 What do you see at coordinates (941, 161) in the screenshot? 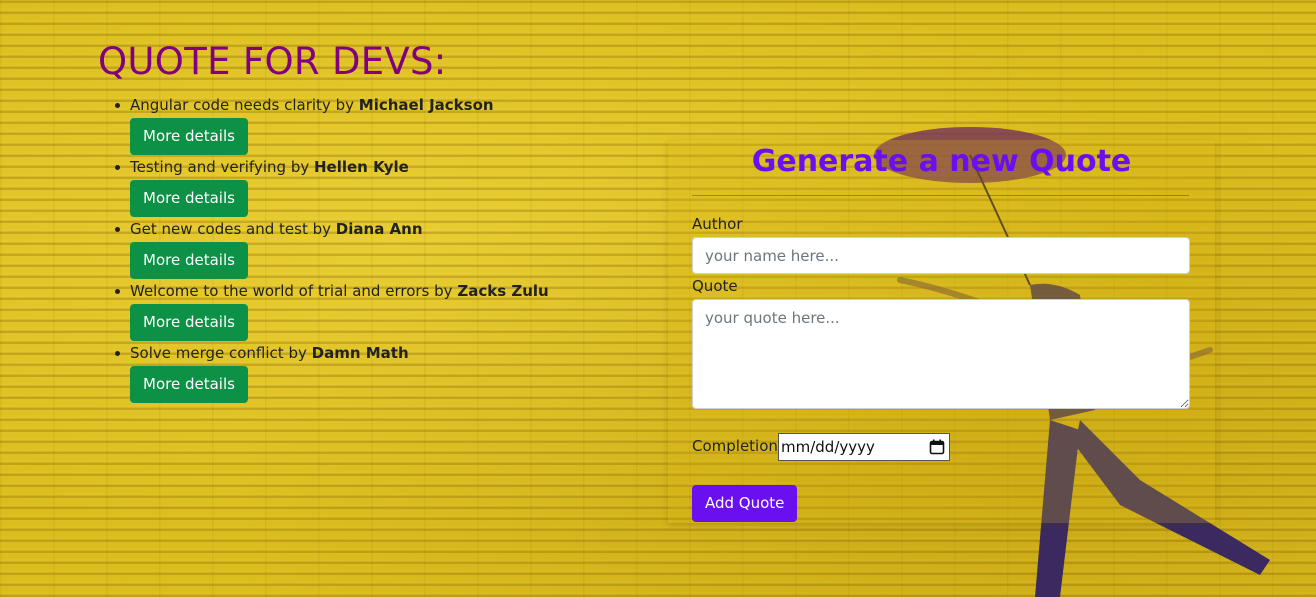
I see `form-title: Generate a new Quote` at bounding box center [941, 161].